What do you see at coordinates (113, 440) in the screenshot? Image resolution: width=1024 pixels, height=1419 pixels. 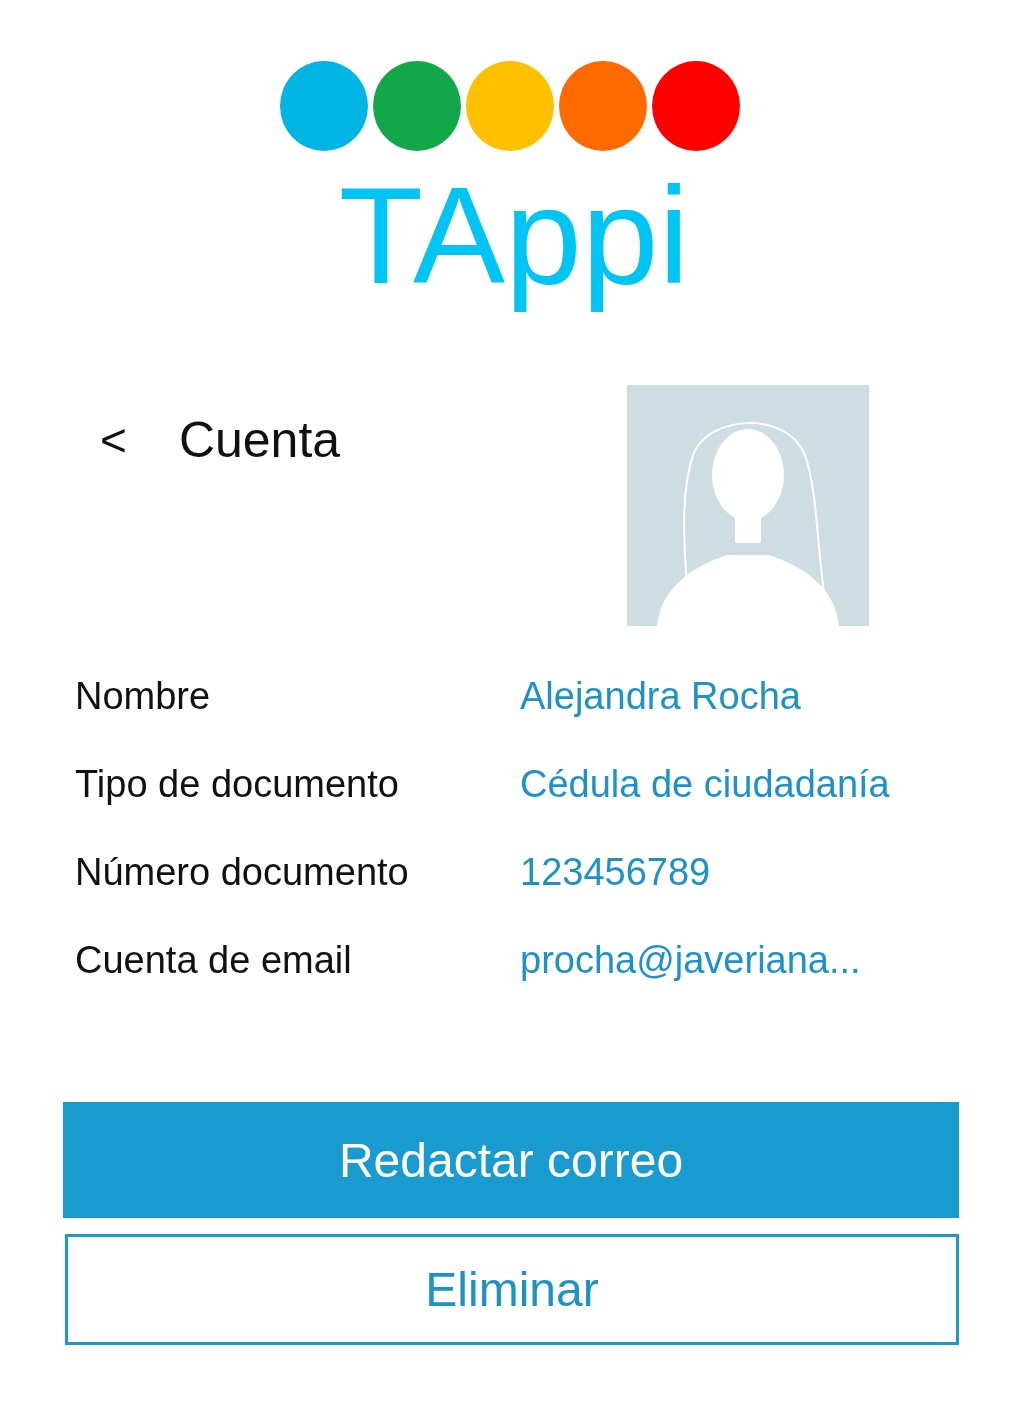 I see `back-button: <` at bounding box center [113, 440].